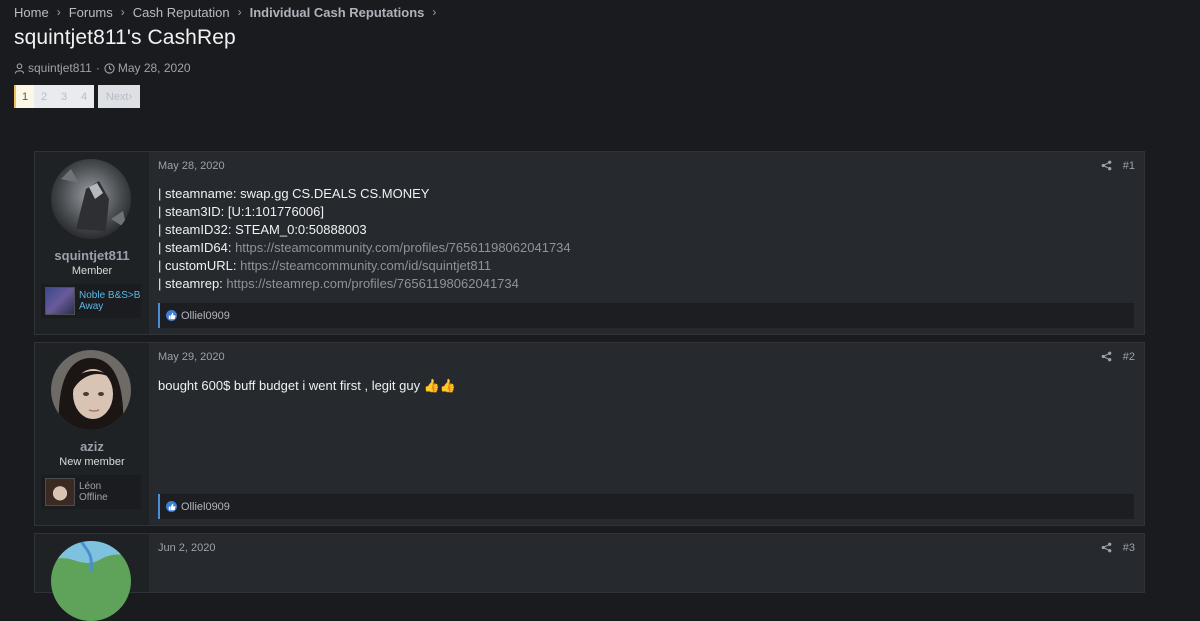 The width and height of the screenshot is (1200, 621). I want to click on user-banner: Noble B&S>B Away, so click(91, 301).